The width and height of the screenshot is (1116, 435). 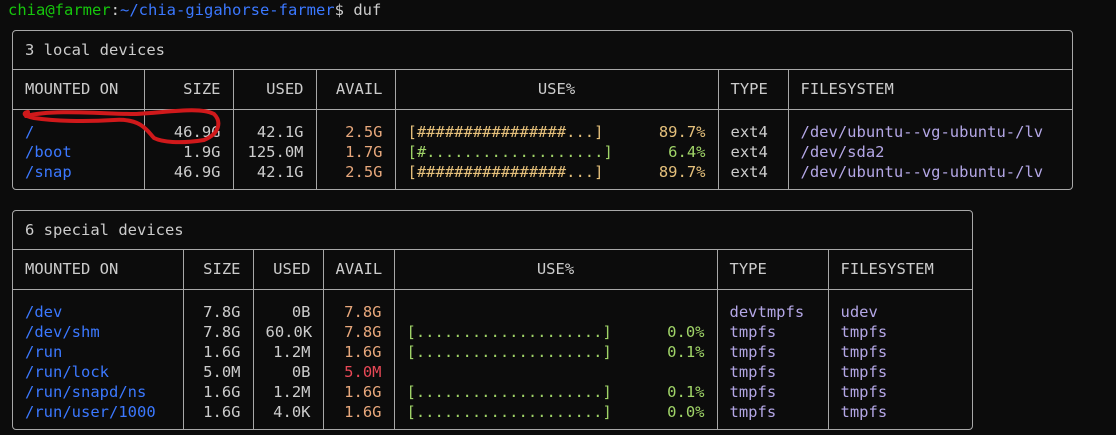 What do you see at coordinates (218, 371) in the screenshot?
I see `size-cell: 5.0M` at bounding box center [218, 371].